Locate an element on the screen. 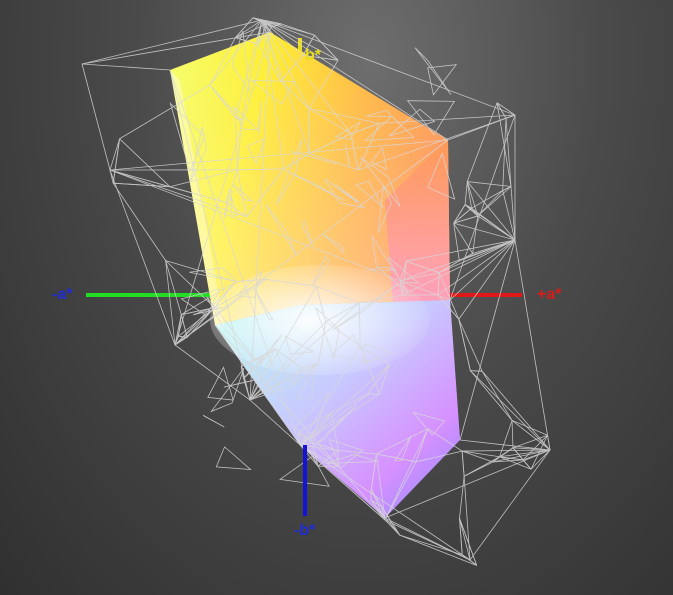  pos-a-axis-label: +a* is located at coordinates (549, 294).